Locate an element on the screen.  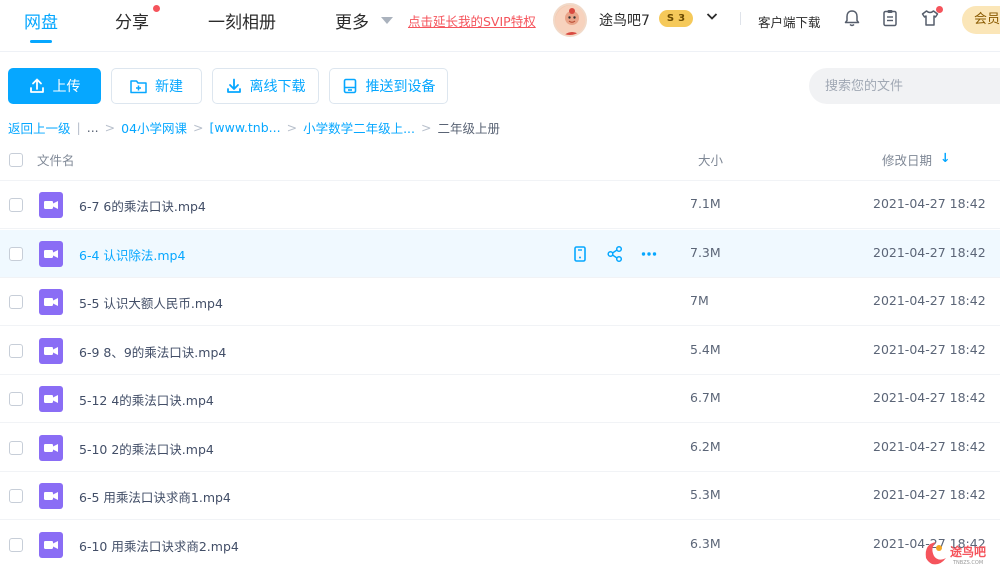
push-to-device-label: 推送到设备 is located at coordinates (400, 87).